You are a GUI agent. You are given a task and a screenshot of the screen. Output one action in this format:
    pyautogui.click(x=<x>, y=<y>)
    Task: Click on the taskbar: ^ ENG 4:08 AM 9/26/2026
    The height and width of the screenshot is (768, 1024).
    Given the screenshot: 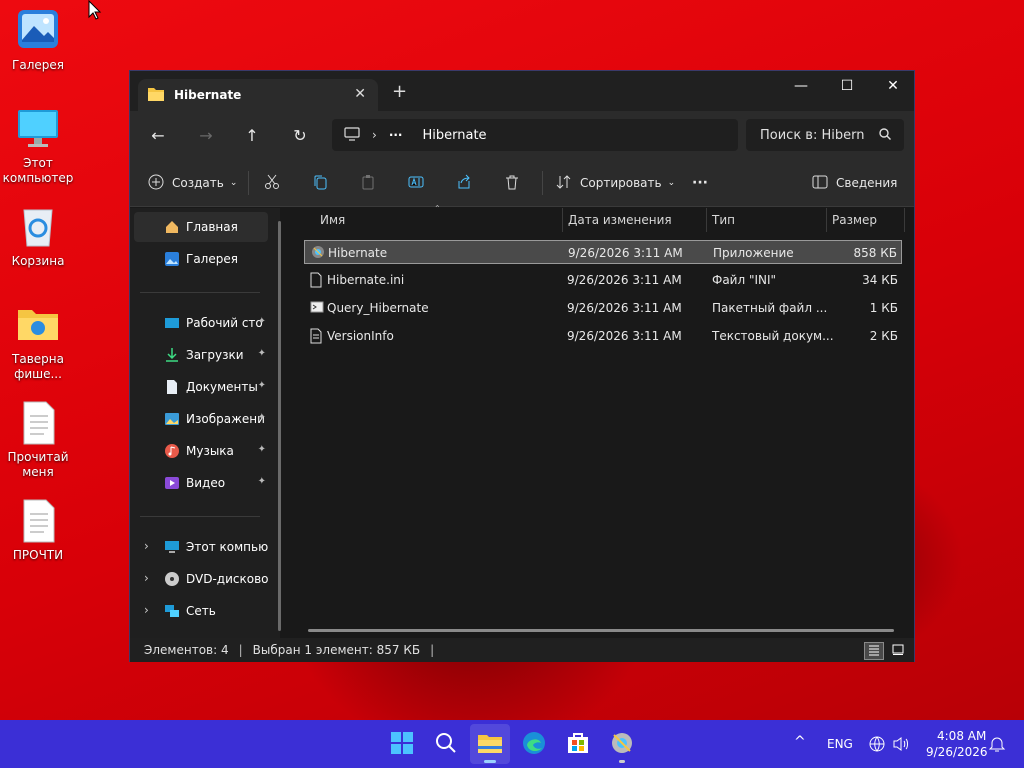 What is the action you would take?
    pyautogui.click(x=512, y=744)
    